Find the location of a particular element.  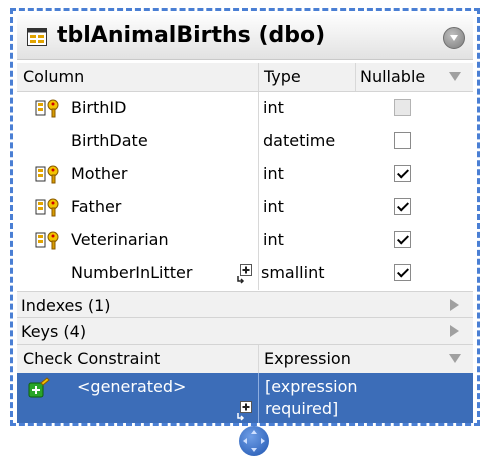

keys-label: Keys (4) is located at coordinates (54, 331).